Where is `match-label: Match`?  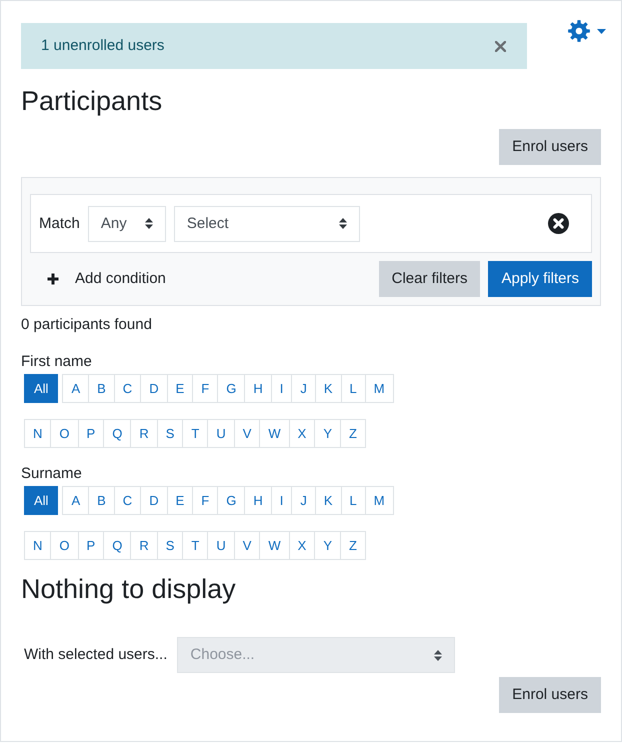 match-label: Match is located at coordinates (59, 224).